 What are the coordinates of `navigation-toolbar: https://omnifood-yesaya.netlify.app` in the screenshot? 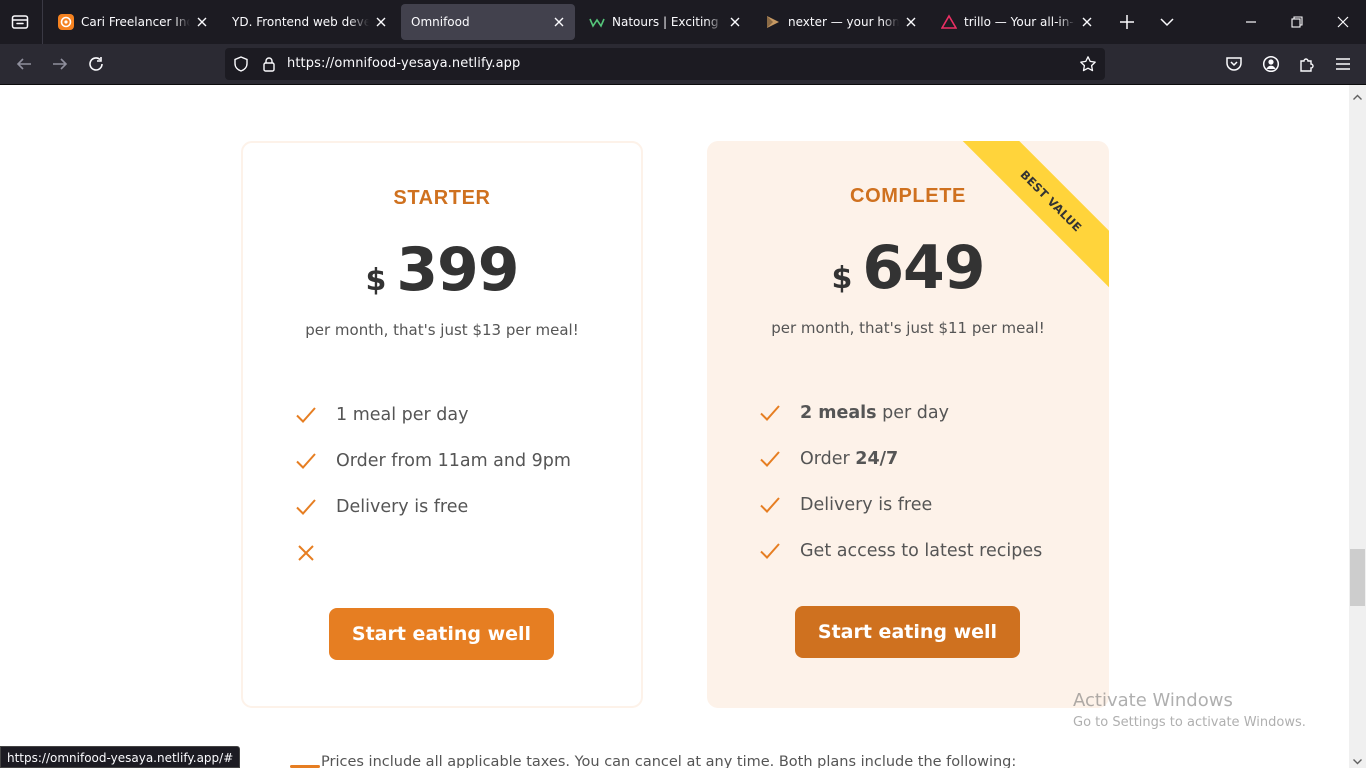 It's located at (683, 64).